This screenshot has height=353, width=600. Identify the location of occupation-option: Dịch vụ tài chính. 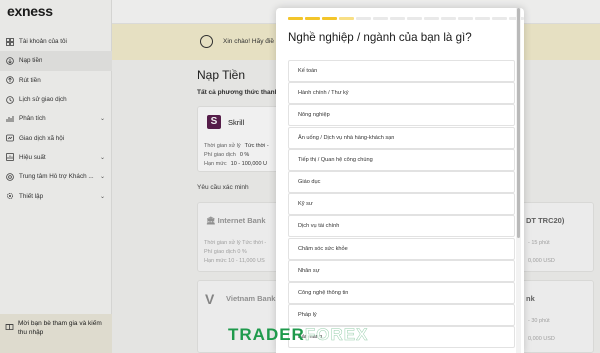
(401, 226).